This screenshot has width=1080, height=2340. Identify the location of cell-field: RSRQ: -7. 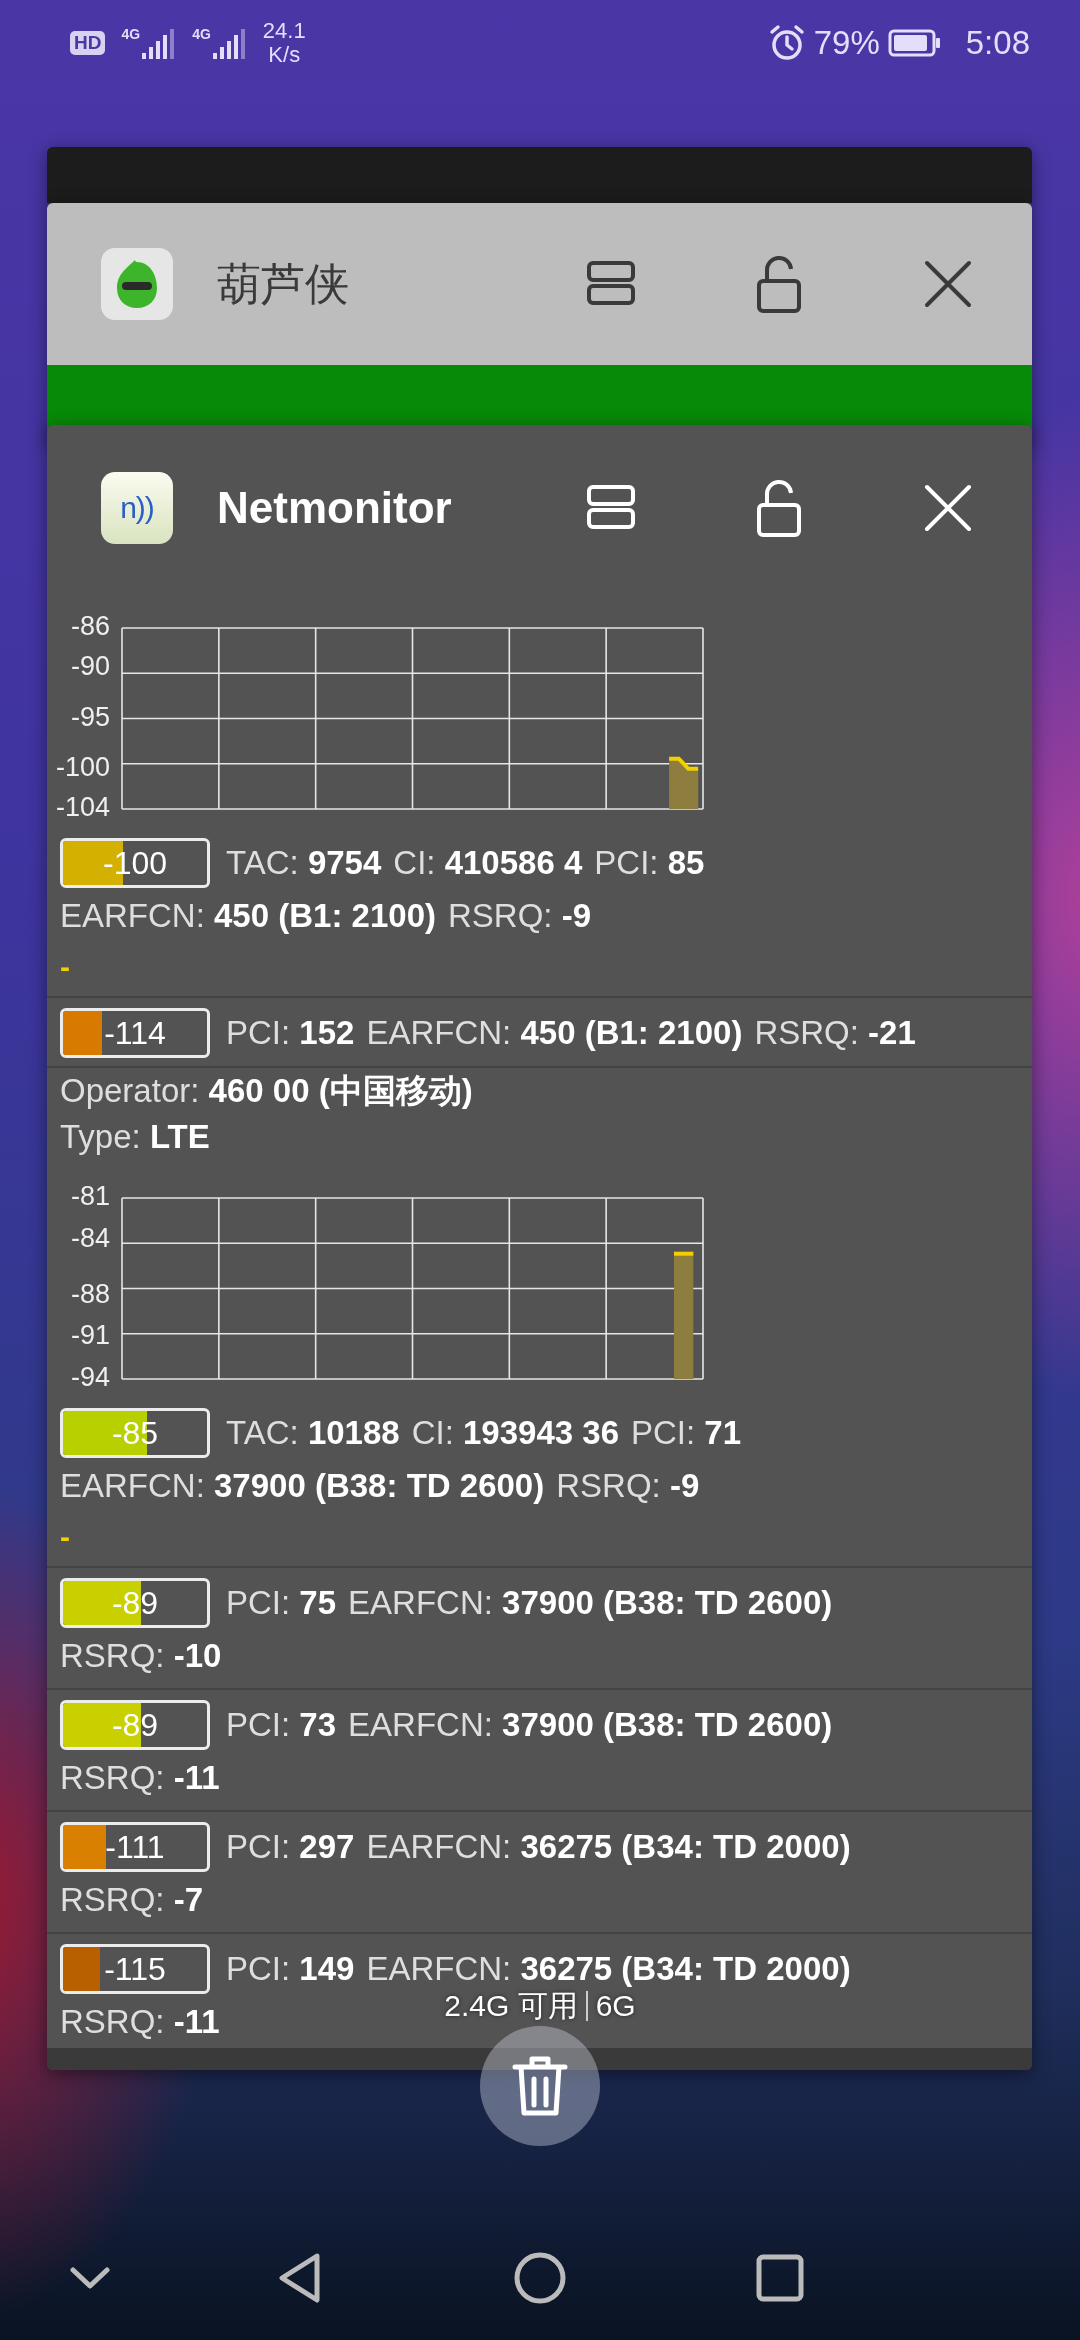
(132, 1900).